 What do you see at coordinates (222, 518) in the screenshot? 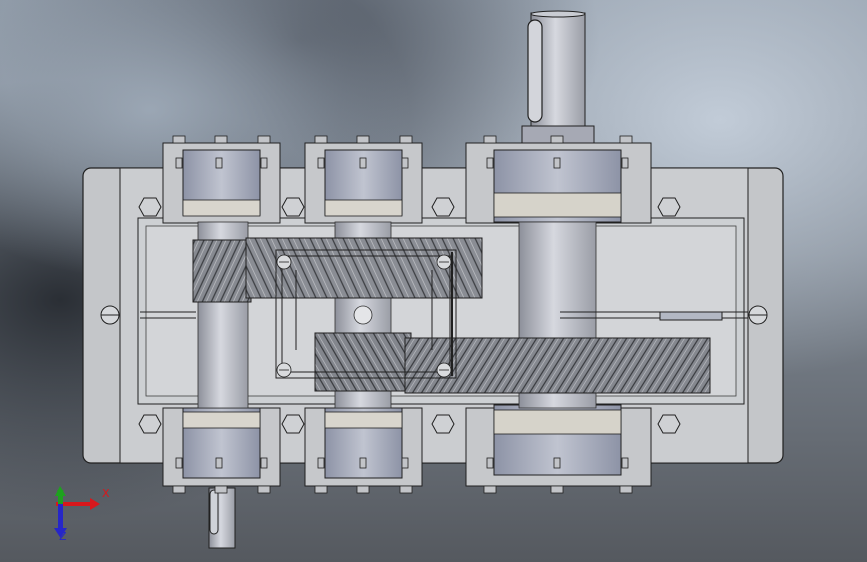
I see `input-shaft` at bounding box center [222, 518].